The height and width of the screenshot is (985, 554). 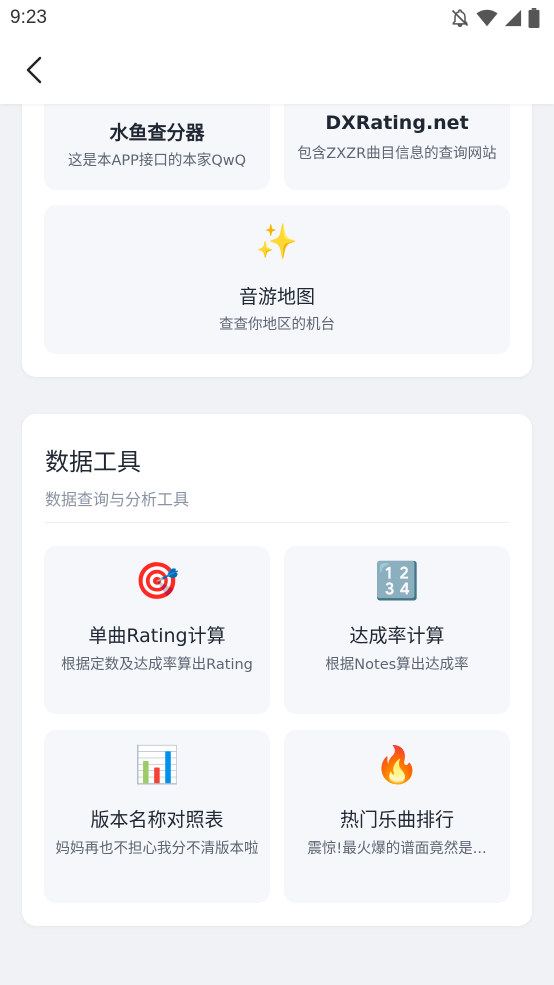 What do you see at coordinates (157, 765) in the screenshot?
I see `bar-chart-icon: 📊` at bounding box center [157, 765].